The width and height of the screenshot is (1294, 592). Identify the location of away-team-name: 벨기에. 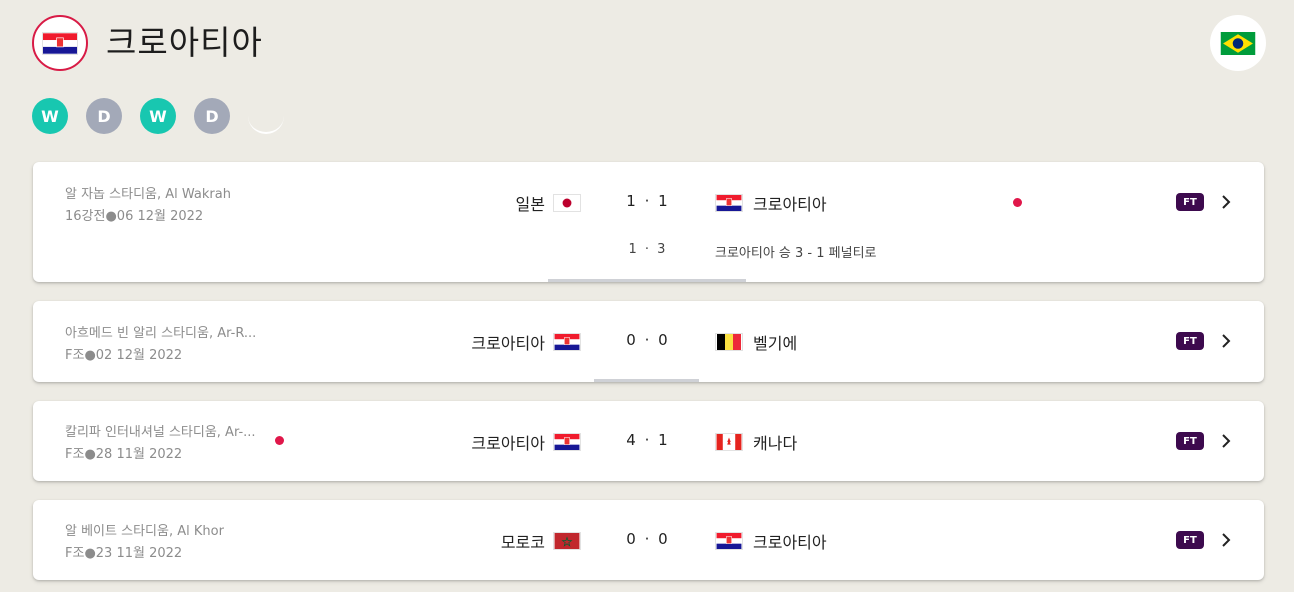
(775, 343).